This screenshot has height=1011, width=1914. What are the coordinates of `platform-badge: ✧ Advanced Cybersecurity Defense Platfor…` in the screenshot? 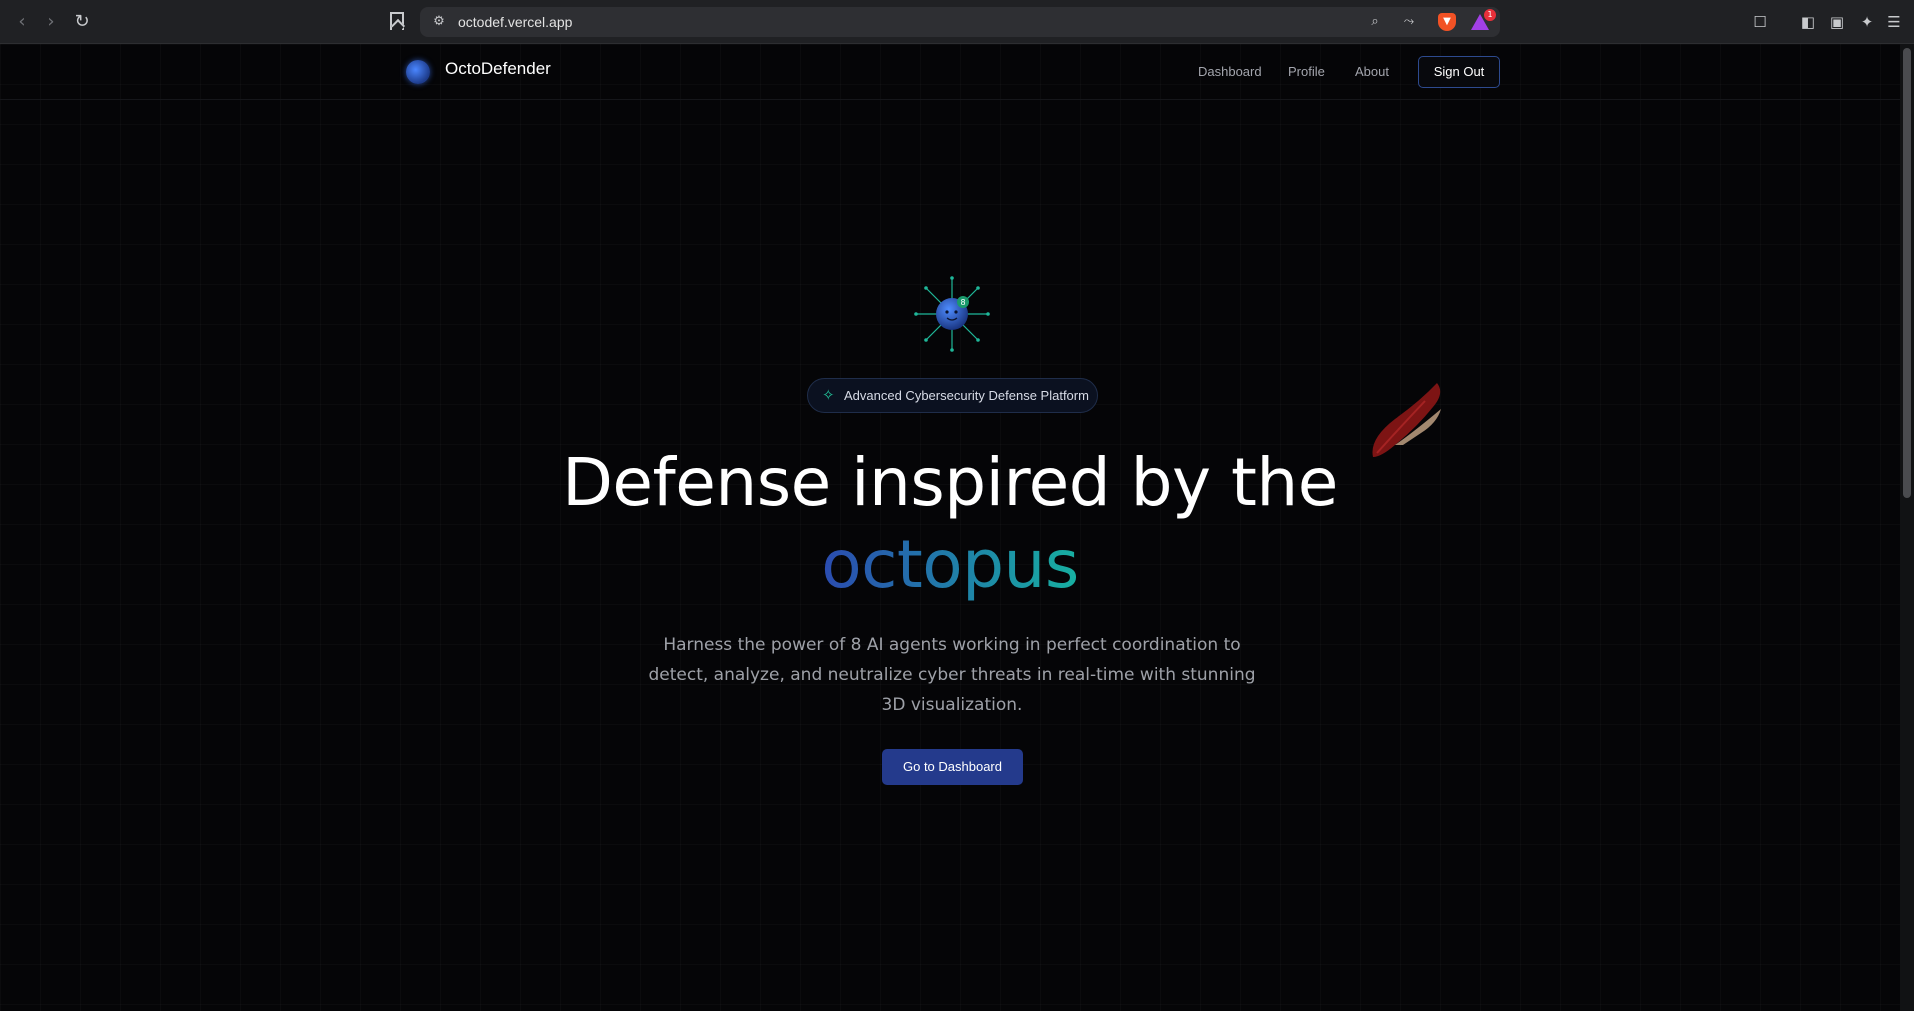 It's located at (952, 395).